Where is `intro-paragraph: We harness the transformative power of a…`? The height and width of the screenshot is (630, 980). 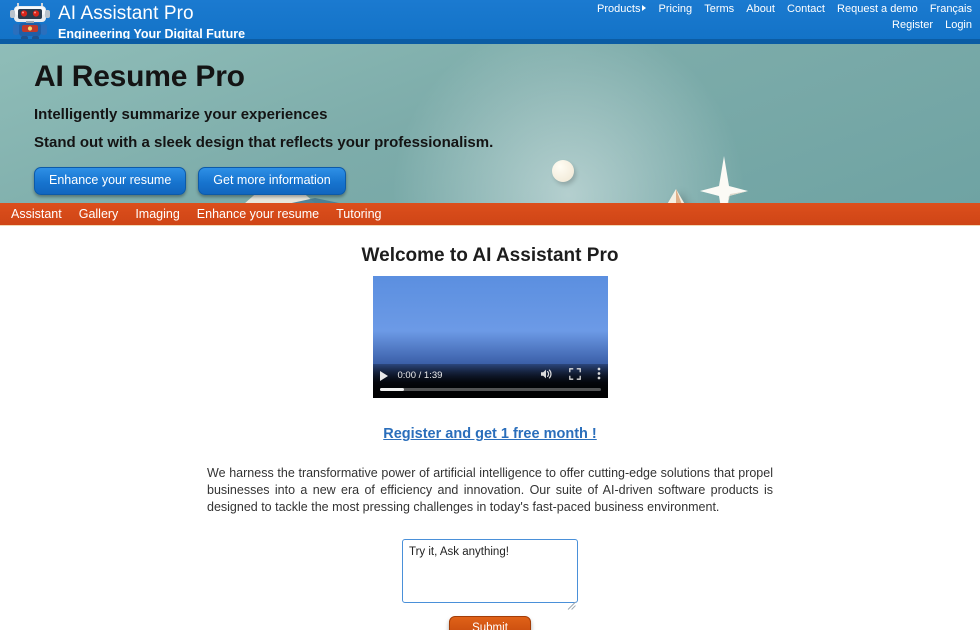
intro-paragraph: We harness the transformative power of a… is located at coordinates (490, 490).